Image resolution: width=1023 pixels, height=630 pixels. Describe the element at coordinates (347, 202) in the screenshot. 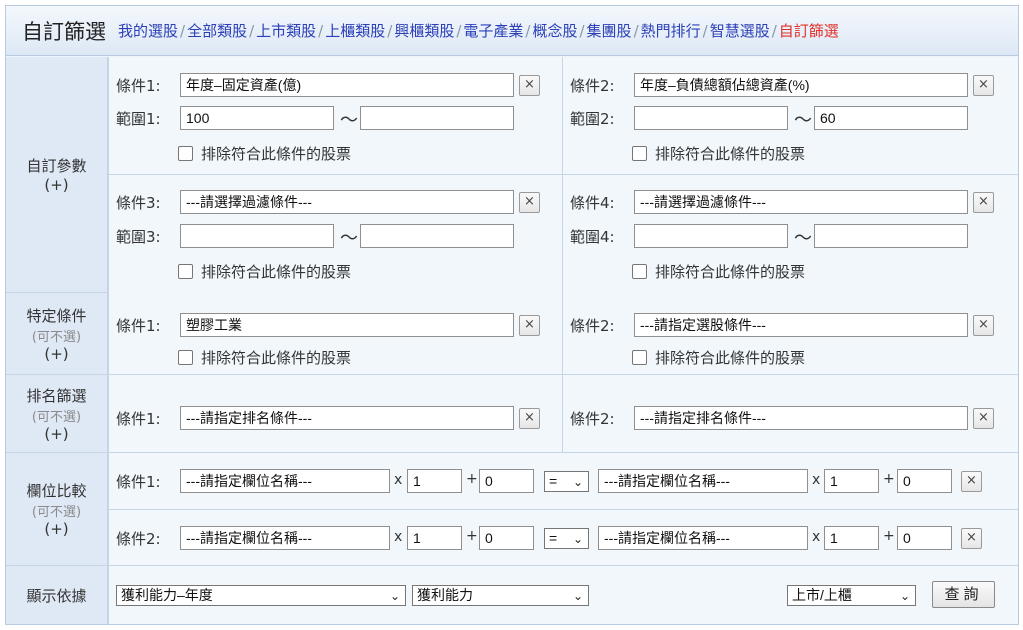

I see `condition-3-field: ---請選擇過濾條件---` at that location.